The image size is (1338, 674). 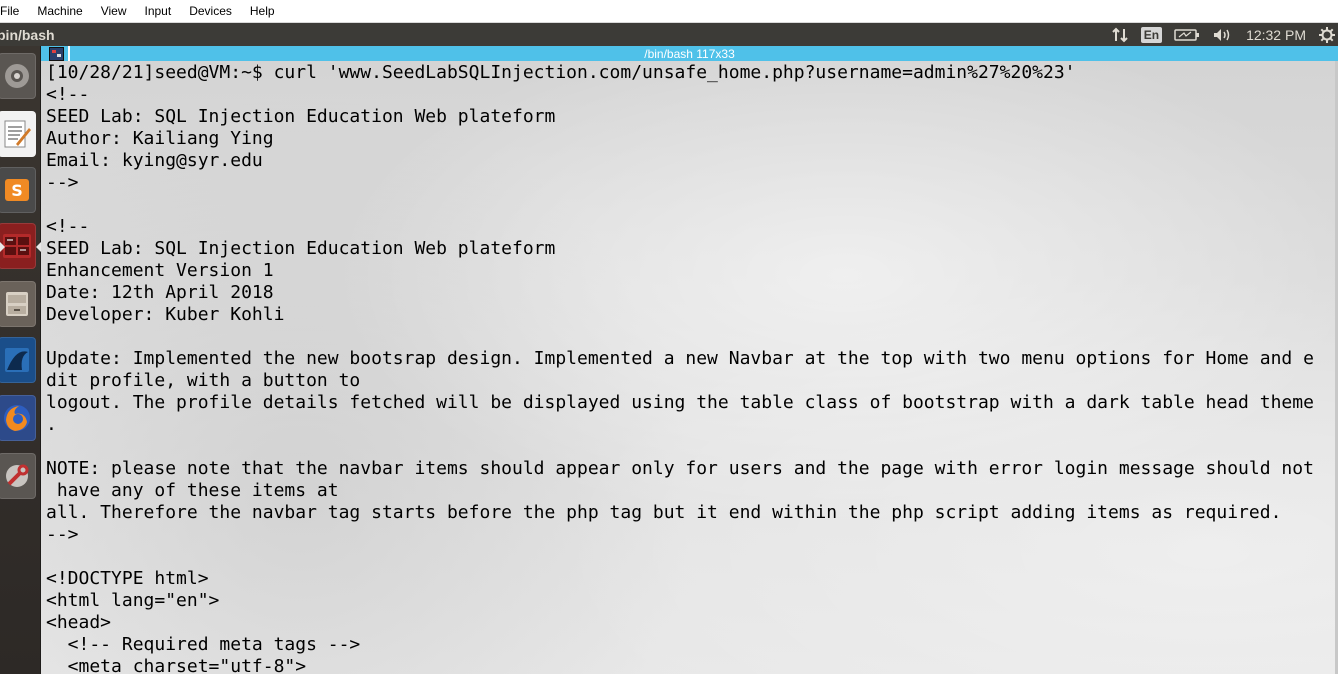 I want to click on terminal-line: have any of these items at, so click(x=192, y=490).